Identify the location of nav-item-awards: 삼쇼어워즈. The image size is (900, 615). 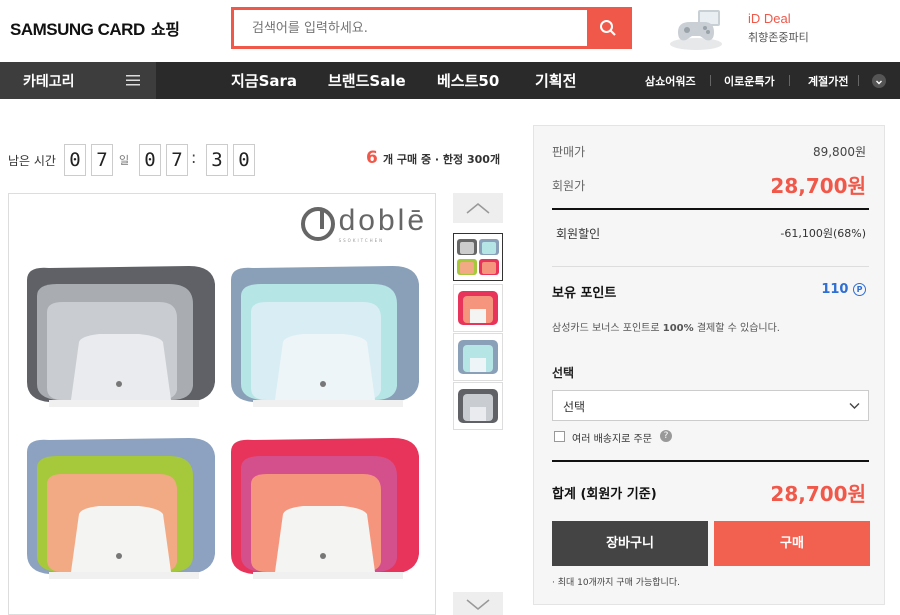
(670, 81).